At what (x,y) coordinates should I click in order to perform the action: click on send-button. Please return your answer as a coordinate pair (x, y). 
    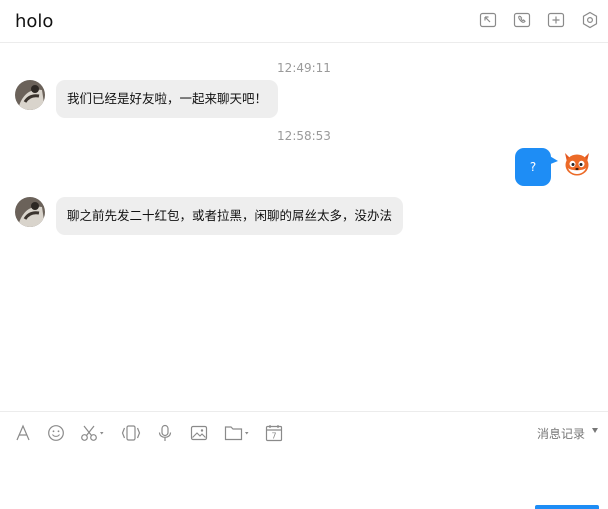
    Looking at the image, I should click on (567, 507).